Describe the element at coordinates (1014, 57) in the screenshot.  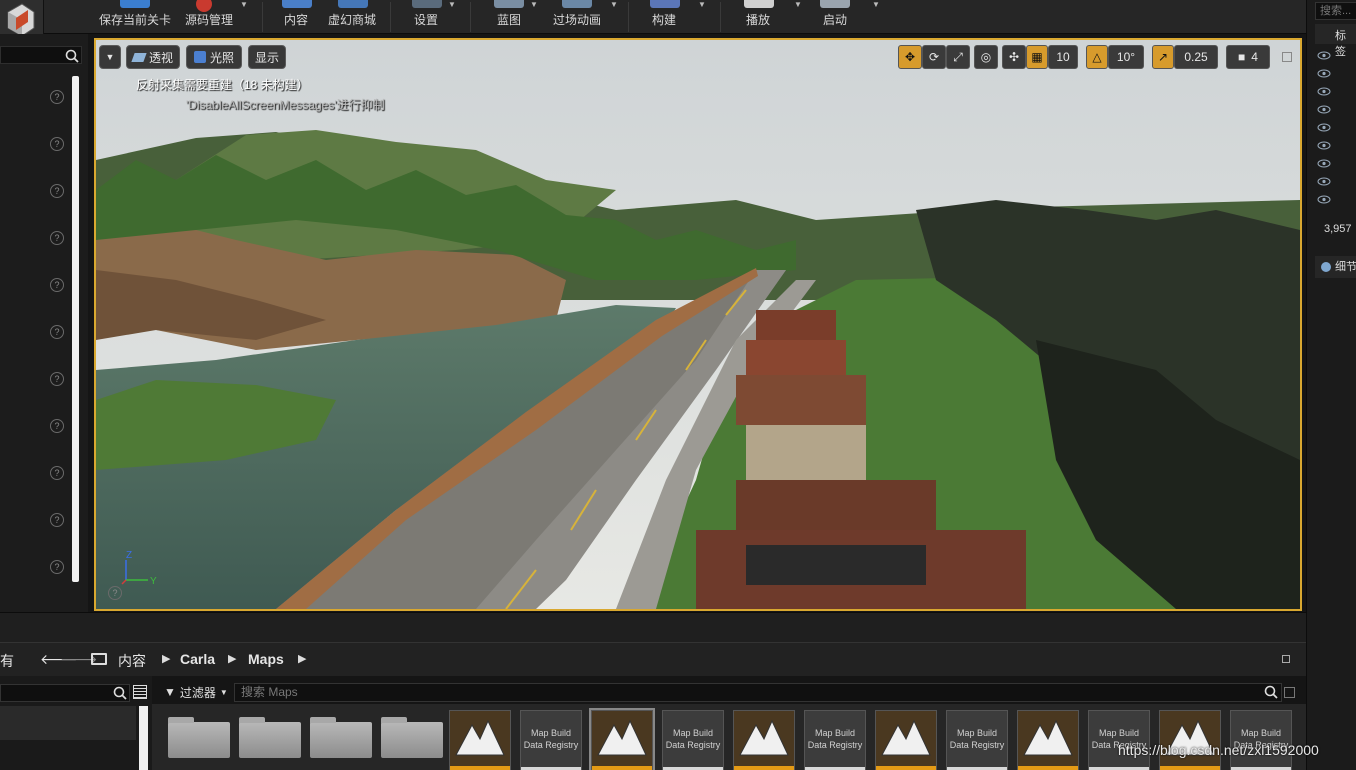
I see `surface-snap-button: ✣` at that location.